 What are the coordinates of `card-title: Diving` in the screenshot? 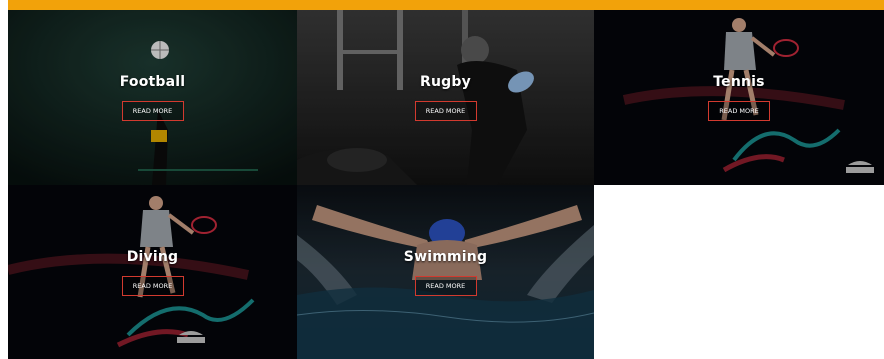 It's located at (152, 257).